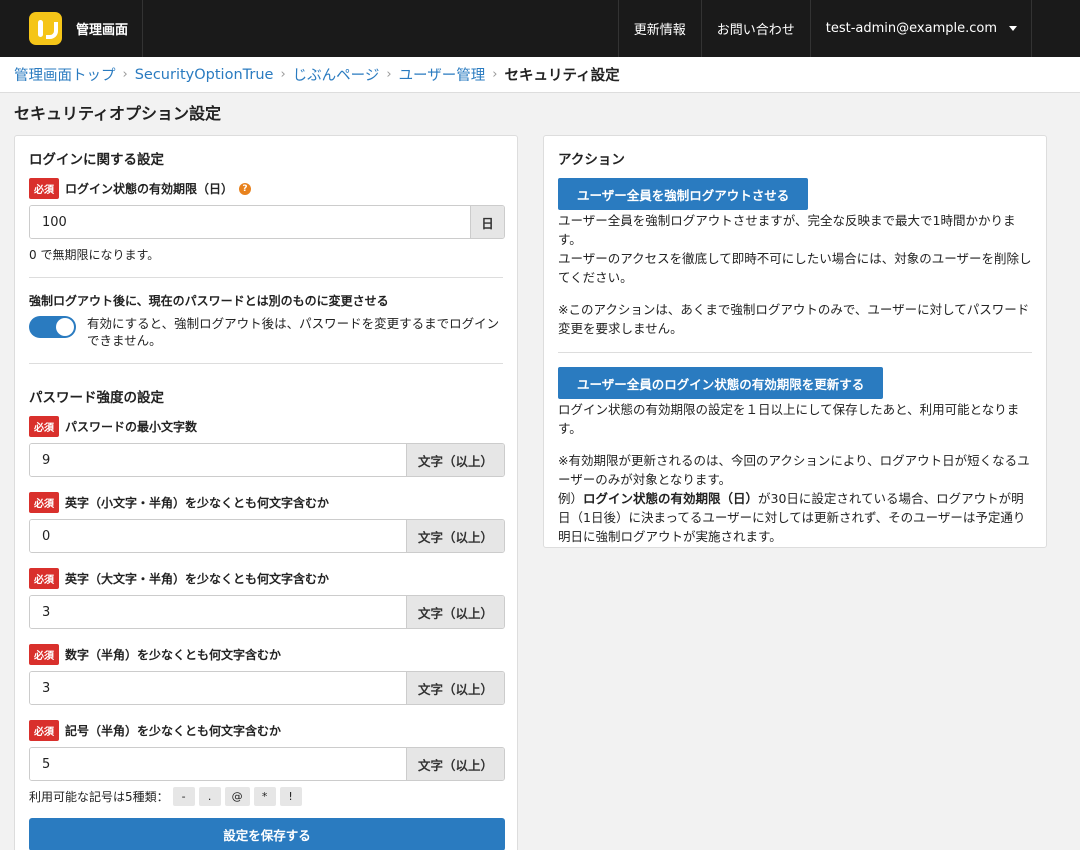  I want to click on nav-contact-link: お問い合わせ, so click(756, 28).